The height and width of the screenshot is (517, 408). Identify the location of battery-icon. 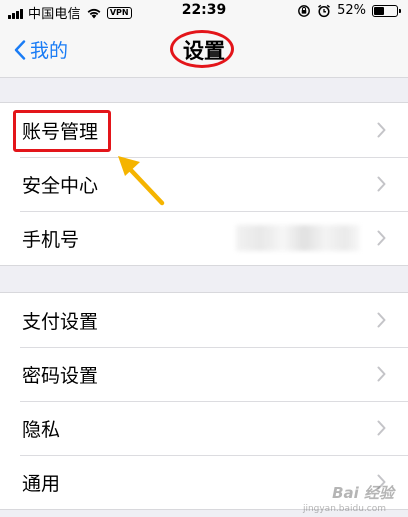
(386, 10).